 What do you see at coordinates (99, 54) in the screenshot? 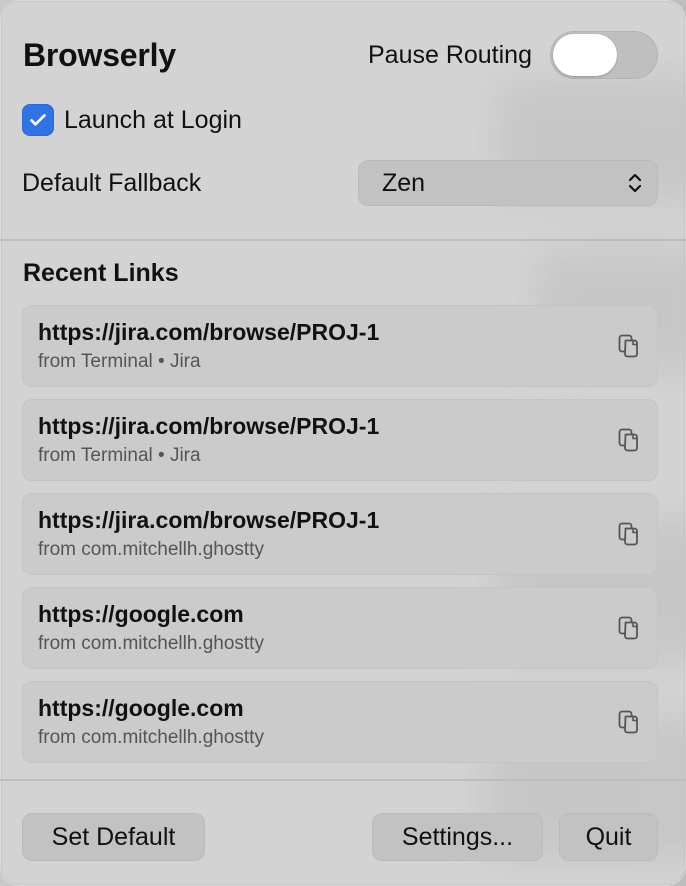
I see `app-title: Browserly` at bounding box center [99, 54].